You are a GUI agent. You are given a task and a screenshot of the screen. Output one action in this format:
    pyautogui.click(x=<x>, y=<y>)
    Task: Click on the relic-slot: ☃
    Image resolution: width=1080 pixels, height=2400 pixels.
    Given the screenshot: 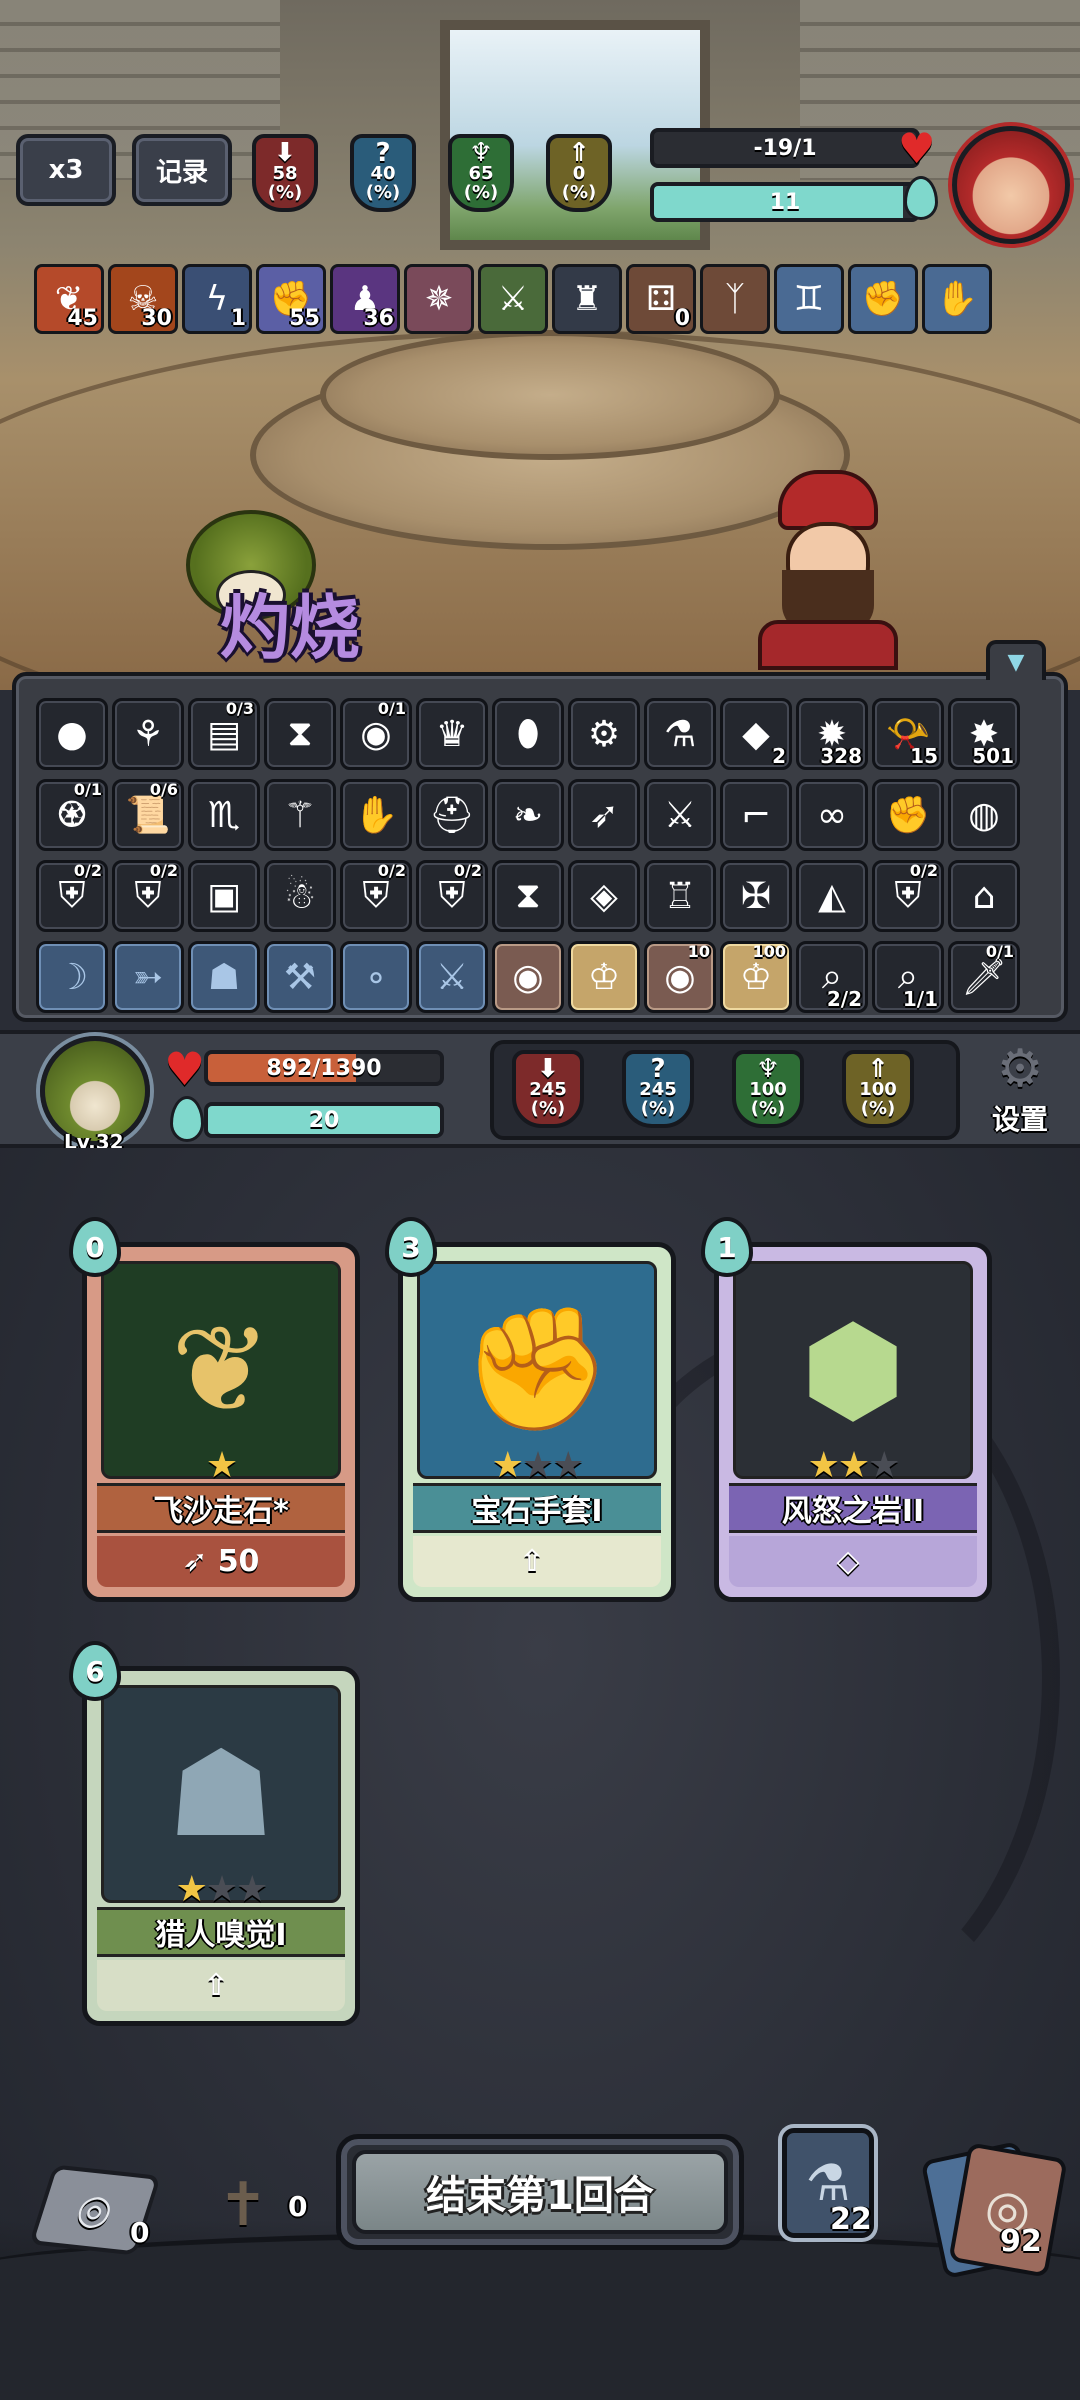 What is the action you would take?
    pyautogui.click(x=300, y=896)
    